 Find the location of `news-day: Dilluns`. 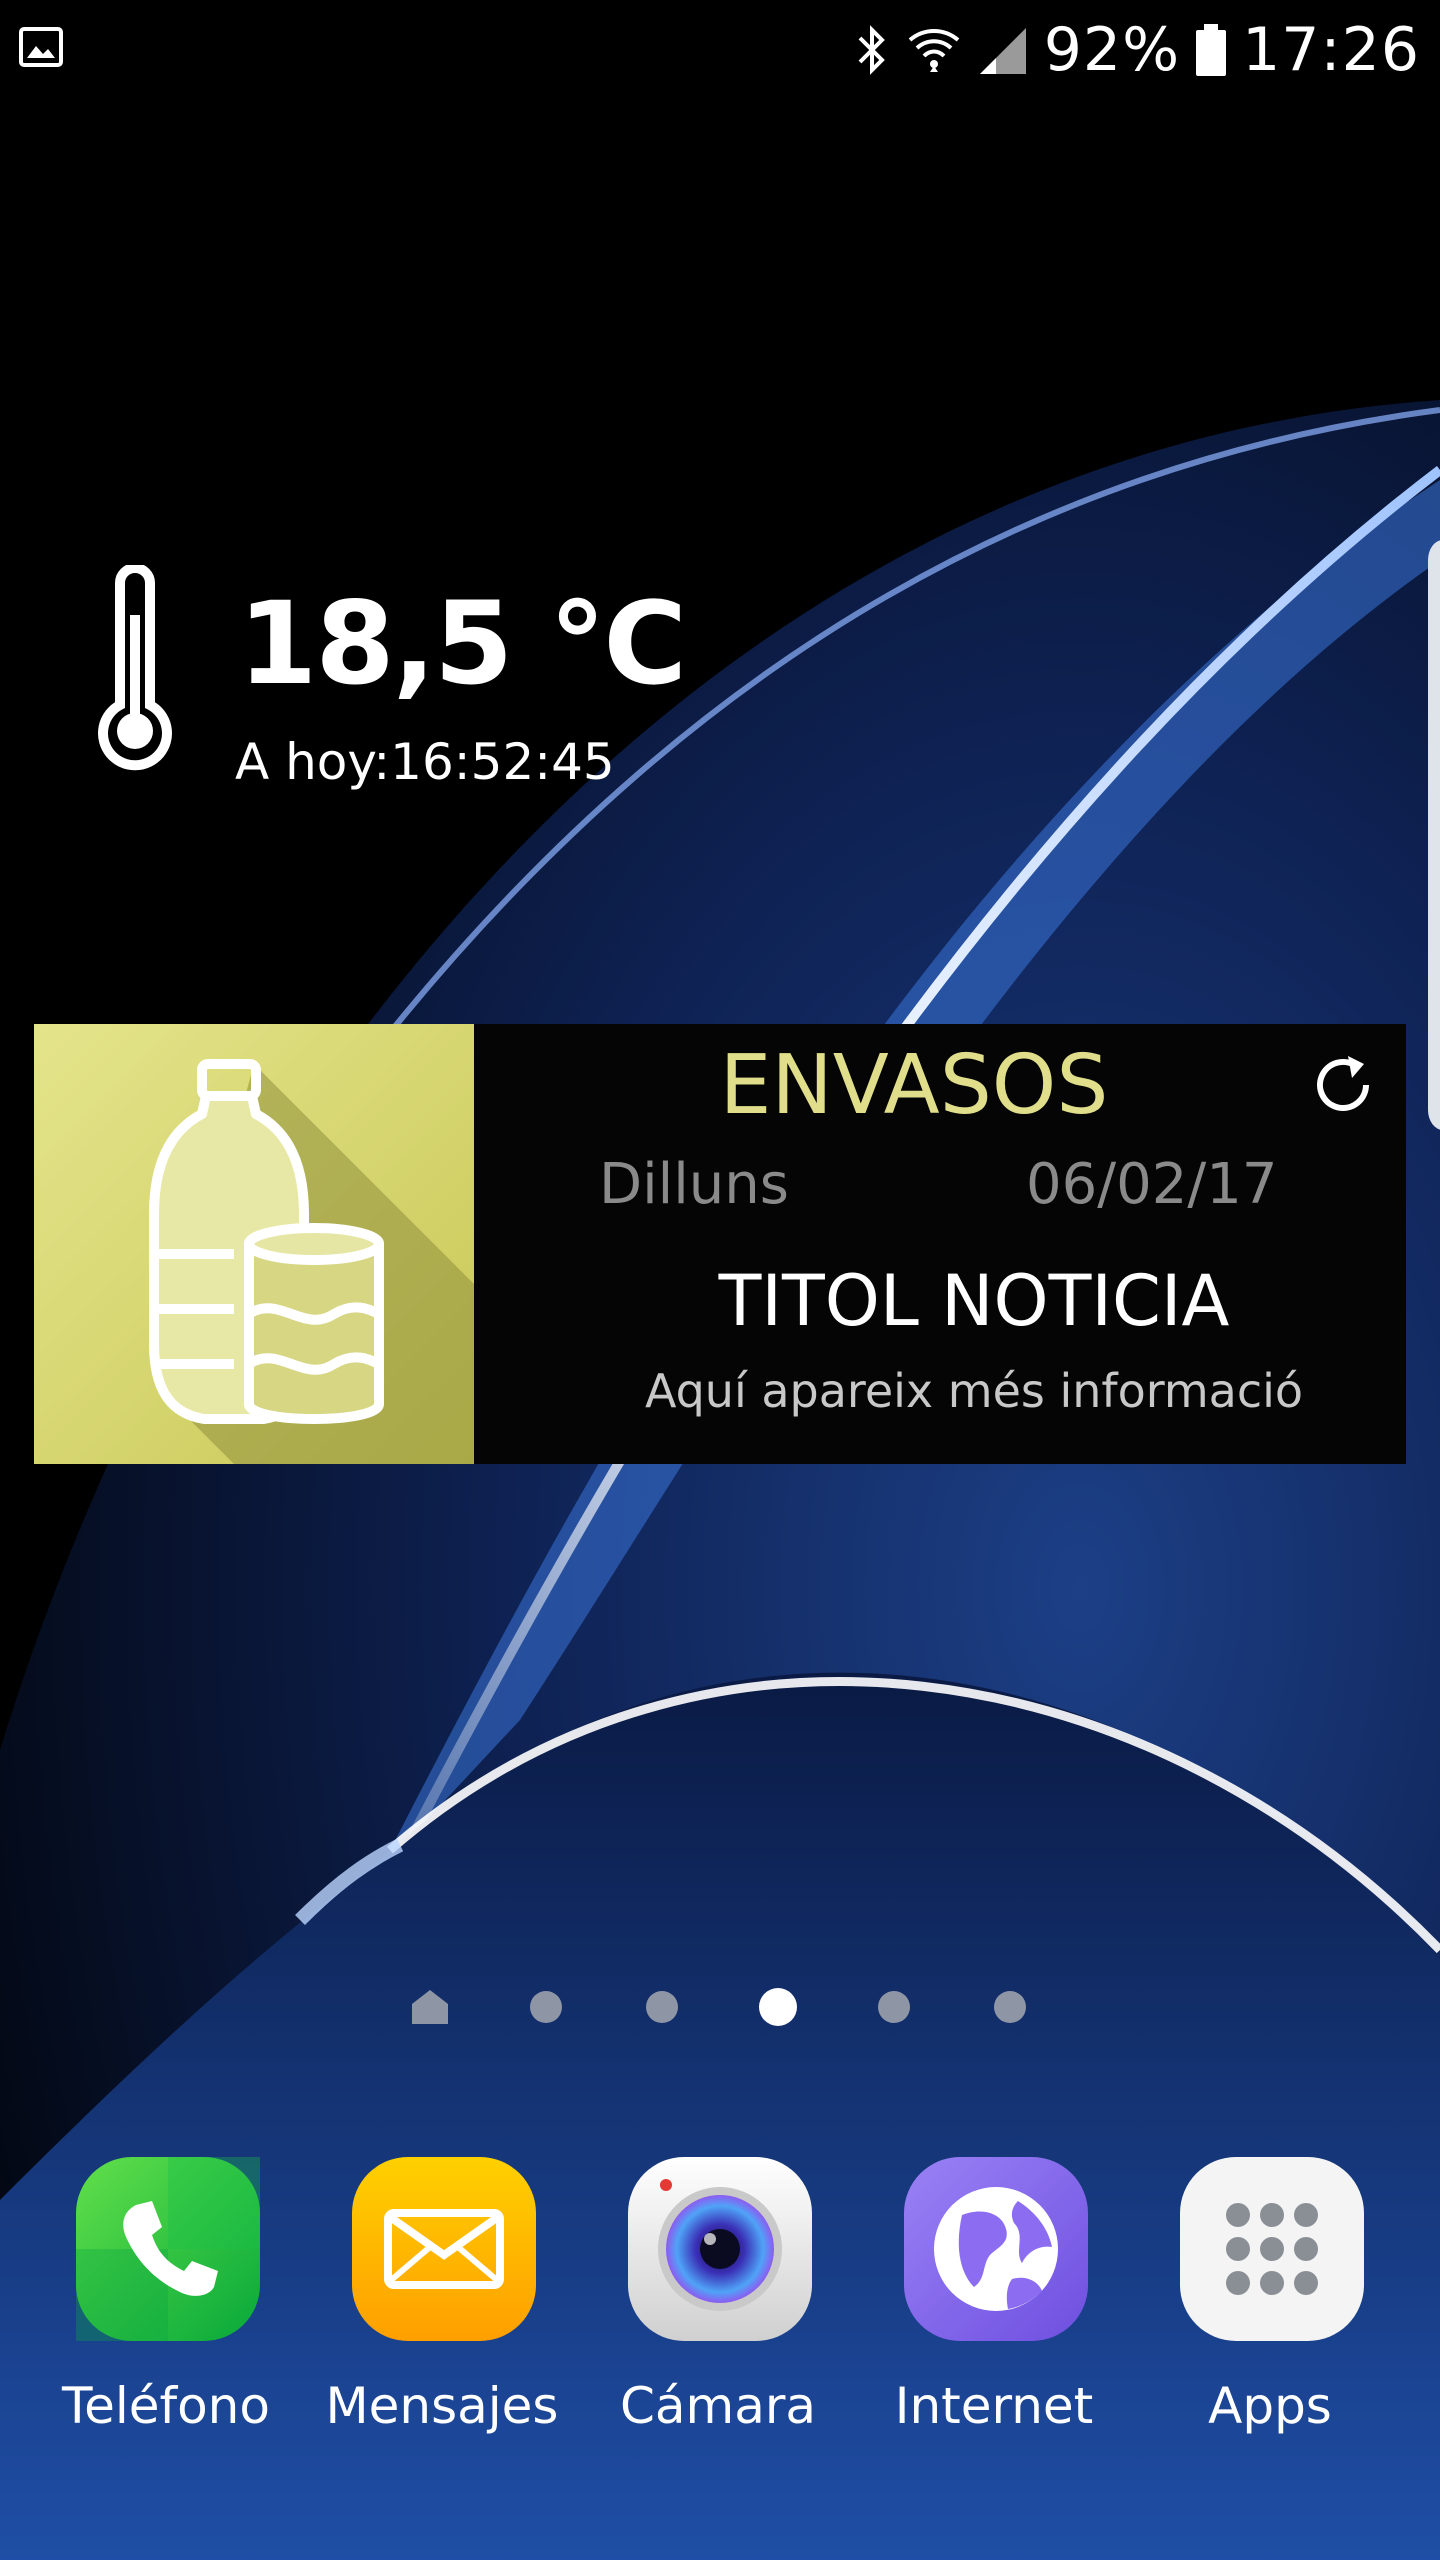

news-day: Dilluns is located at coordinates (694, 1184).